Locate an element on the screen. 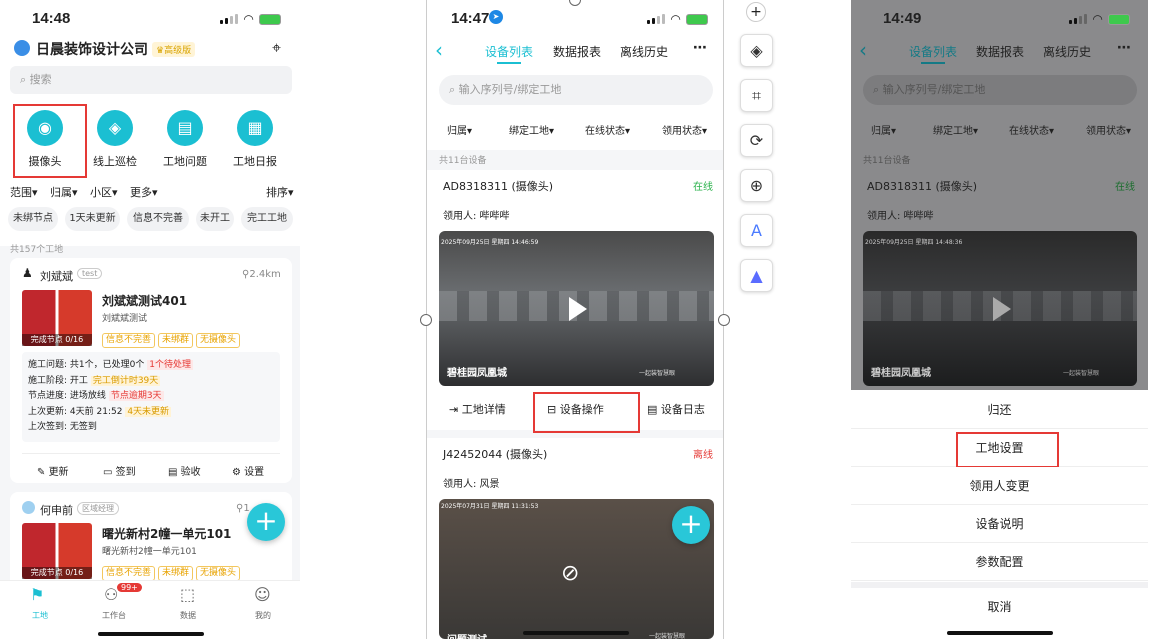 The height and width of the screenshot is (639, 1151). search-input: ⌕ 搜索 is located at coordinates (151, 80).